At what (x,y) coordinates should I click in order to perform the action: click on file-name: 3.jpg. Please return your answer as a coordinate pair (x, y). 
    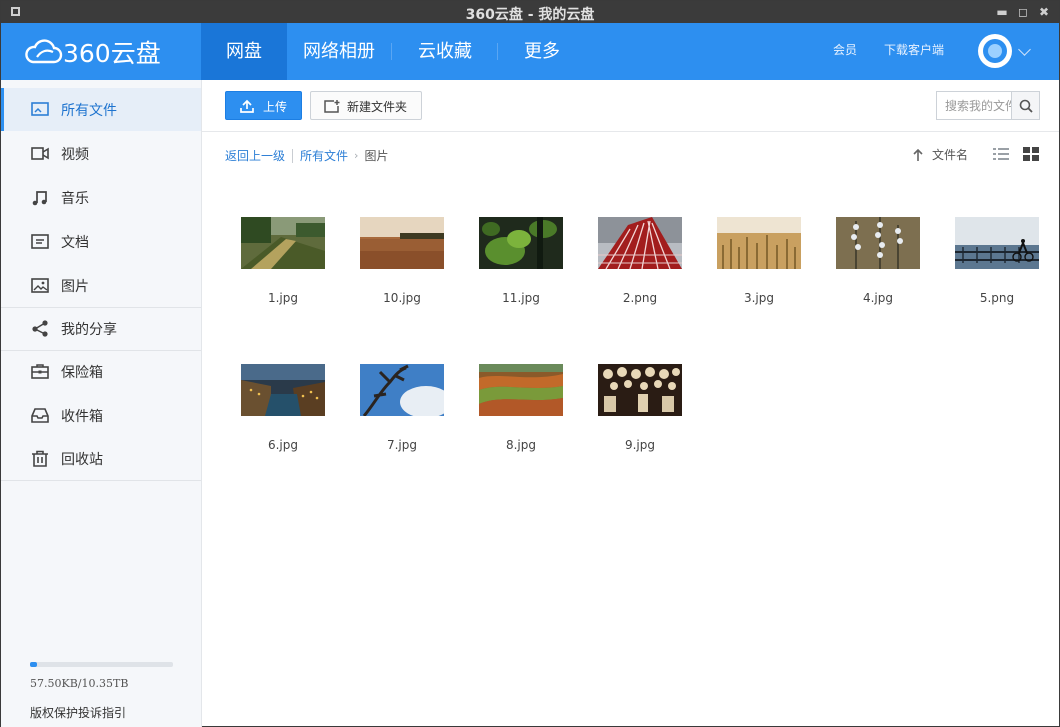
    Looking at the image, I should click on (759, 298).